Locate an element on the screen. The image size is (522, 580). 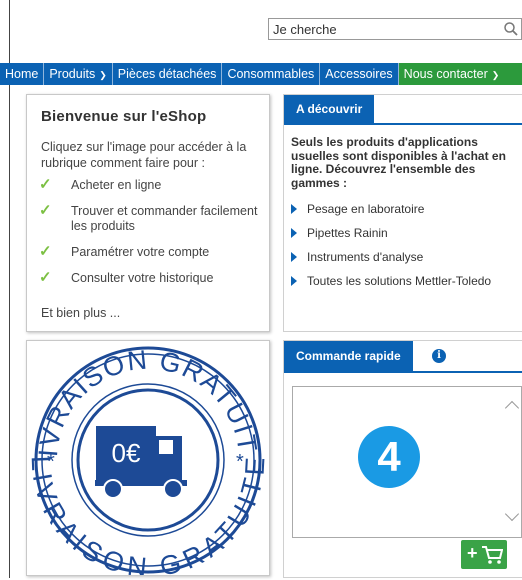
list-item: ✓ Acheter en ligne is located at coordinates (151, 184).